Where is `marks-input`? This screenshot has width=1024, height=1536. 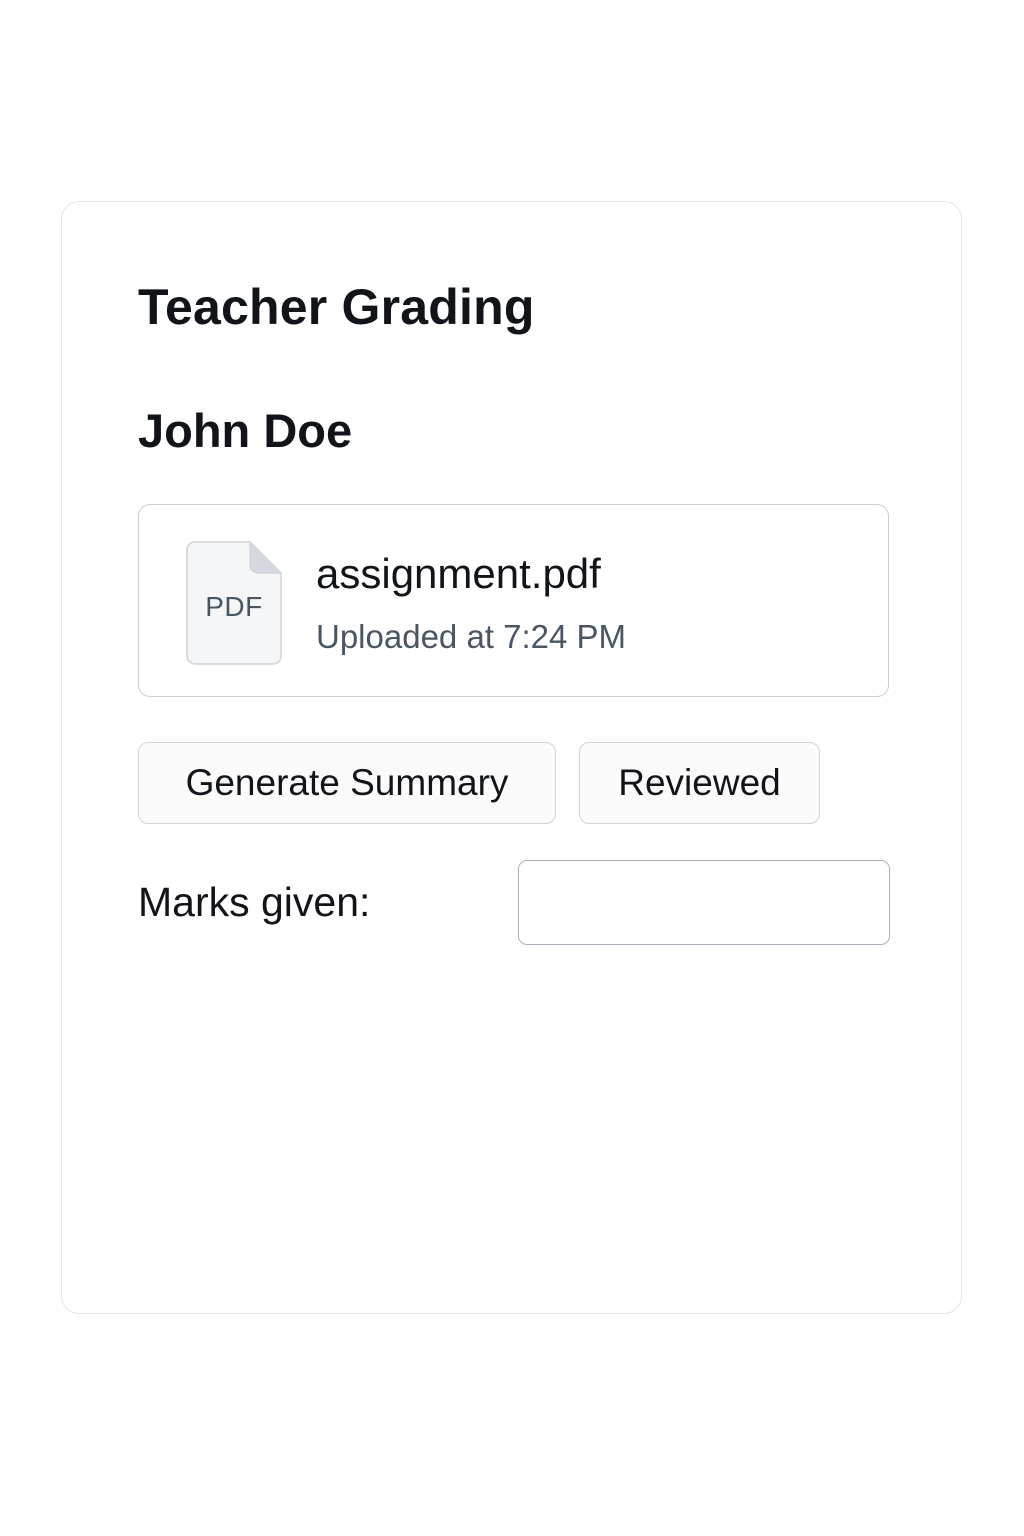
marks-input is located at coordinates (704, 902).